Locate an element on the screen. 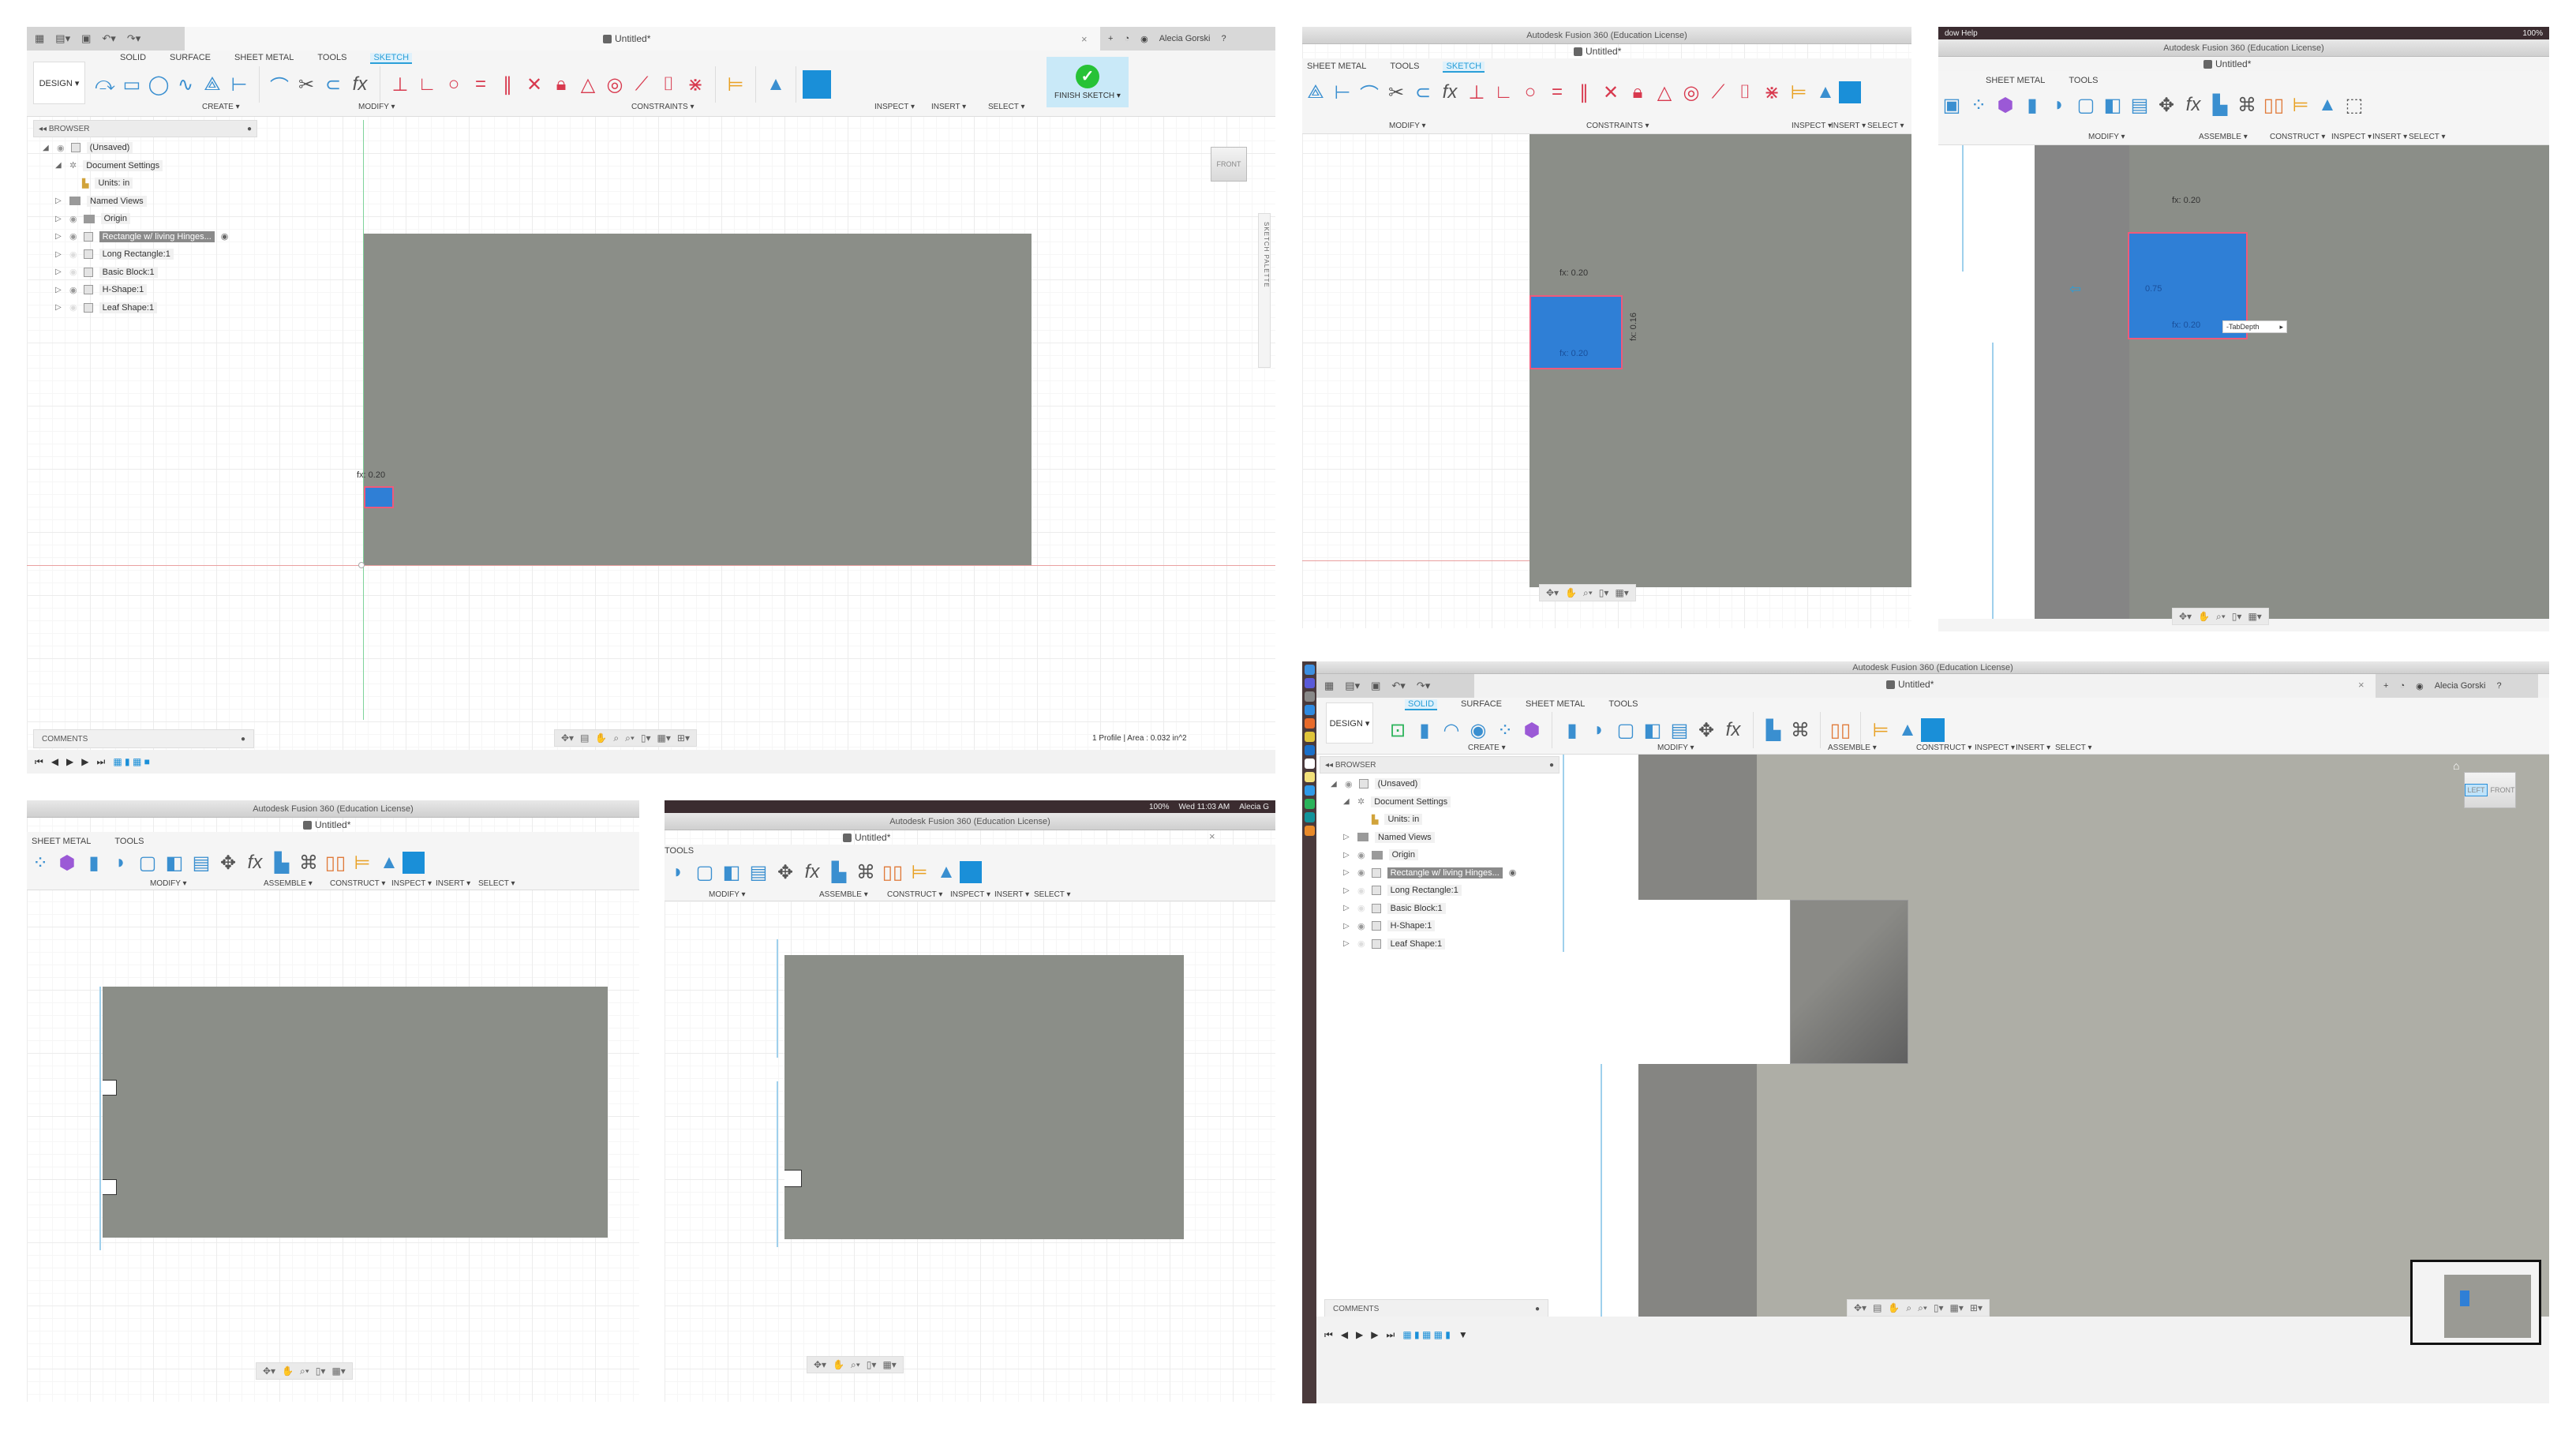  symmetry-constraint-icon: ⌷ is located at coordinates (1745, 92).